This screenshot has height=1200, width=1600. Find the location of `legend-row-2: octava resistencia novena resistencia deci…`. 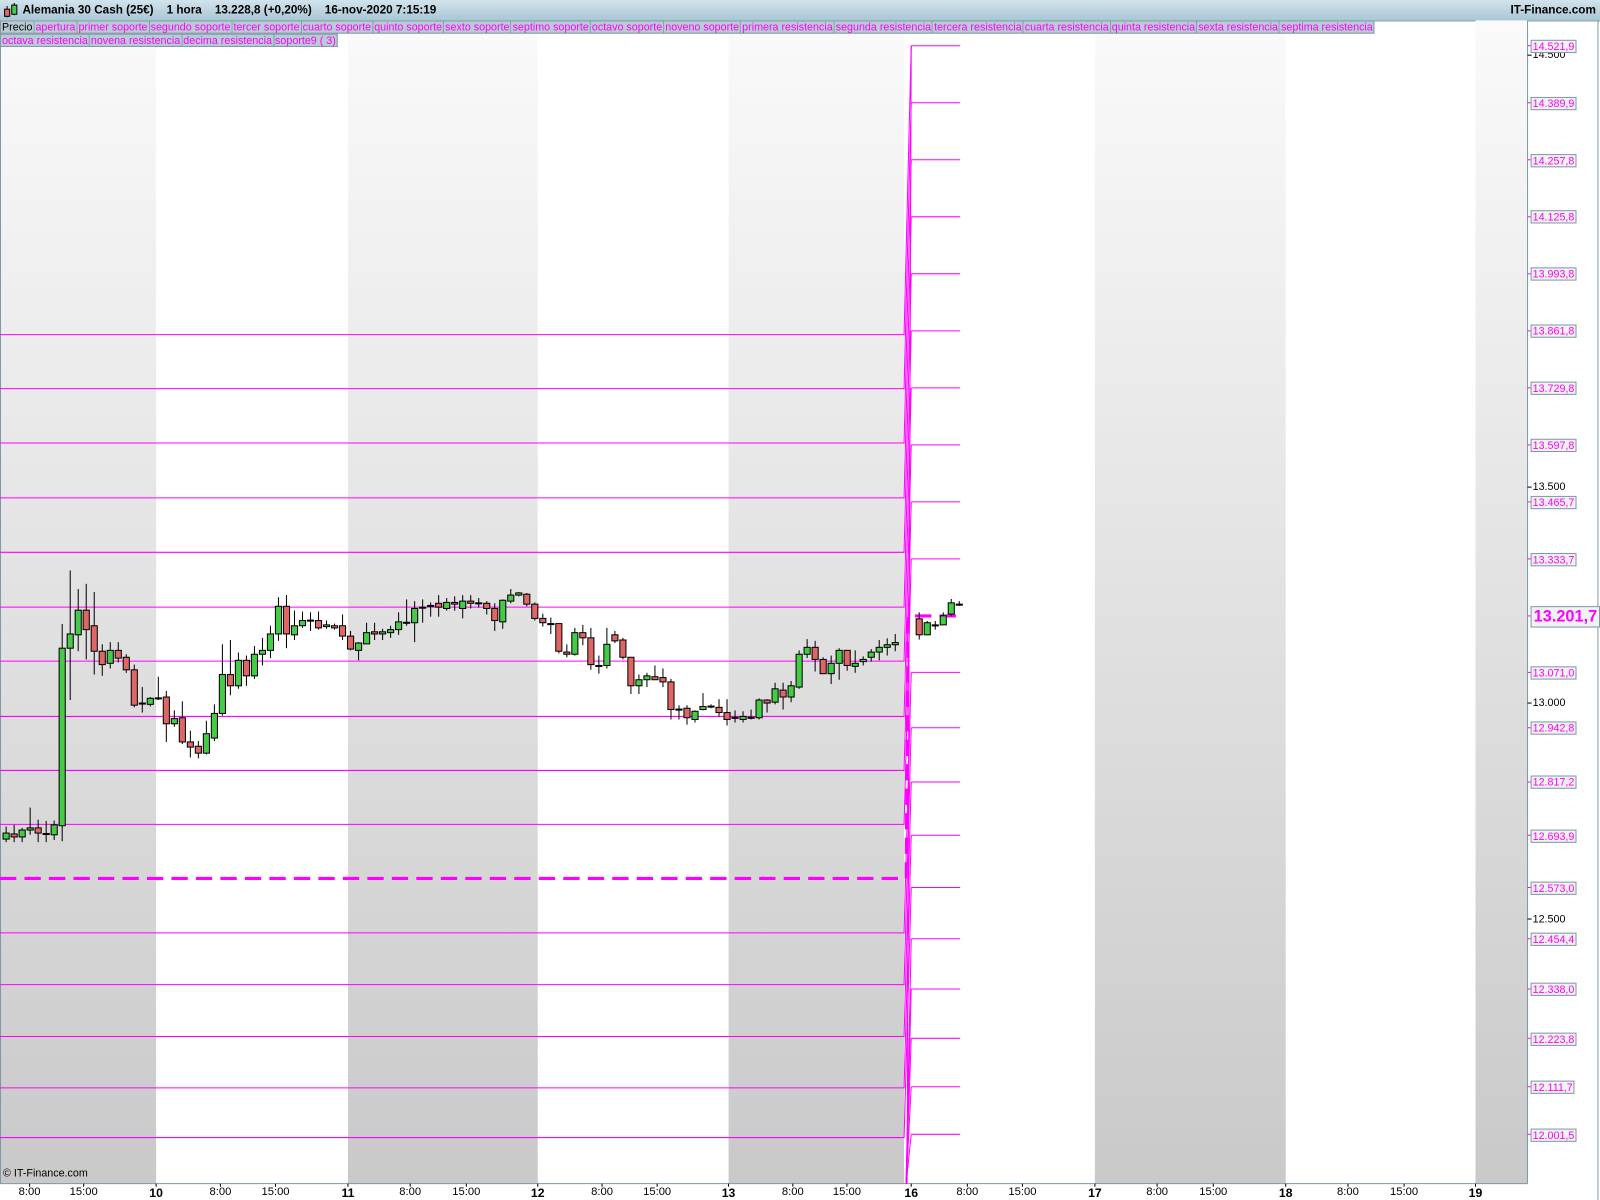

legend-row-2: octava resistencia novena resistencia deci… is located at coordinates (169, 40).